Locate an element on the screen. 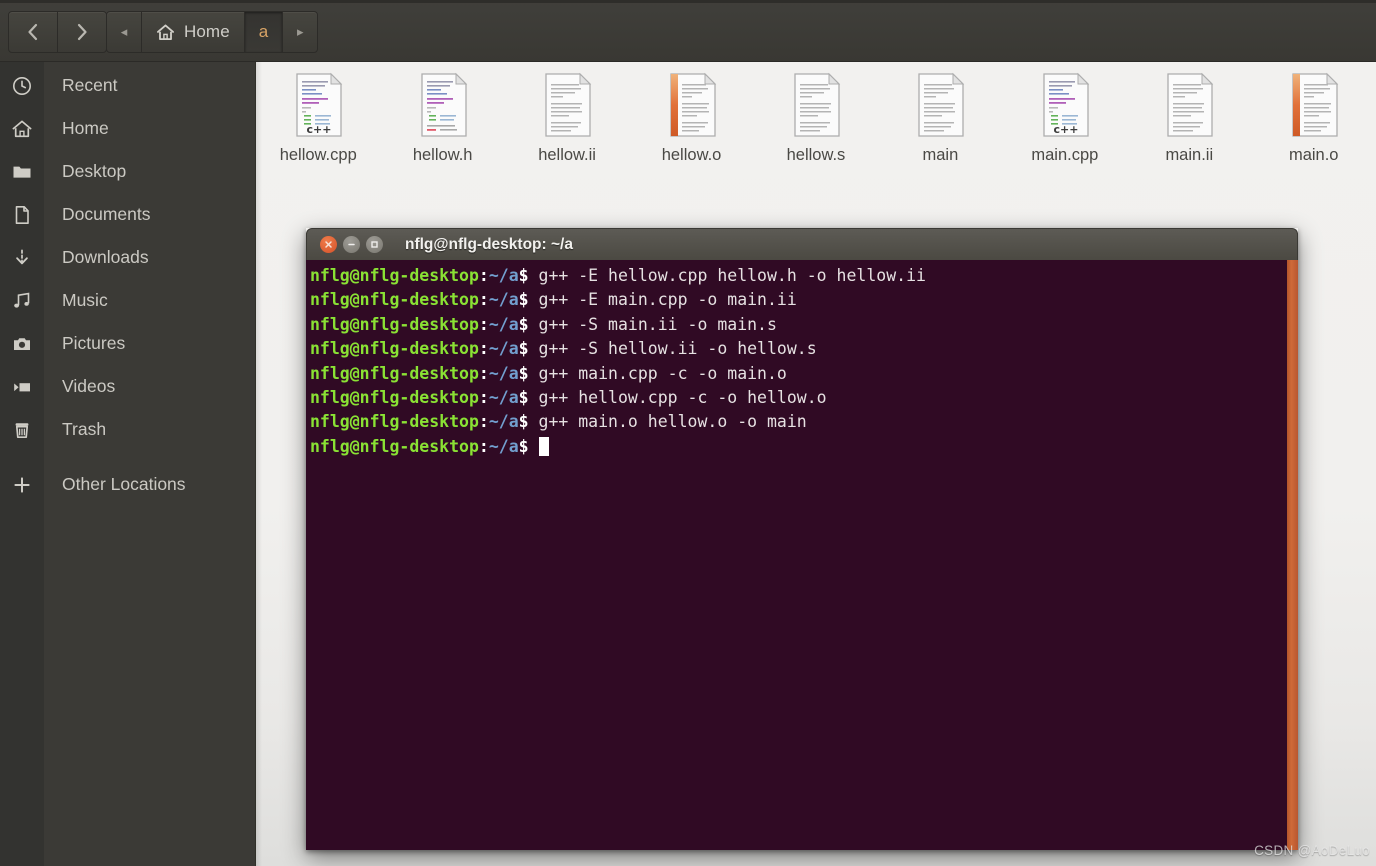  sidebar-item-downloads: Downloads is located at coordinates (127, 257).